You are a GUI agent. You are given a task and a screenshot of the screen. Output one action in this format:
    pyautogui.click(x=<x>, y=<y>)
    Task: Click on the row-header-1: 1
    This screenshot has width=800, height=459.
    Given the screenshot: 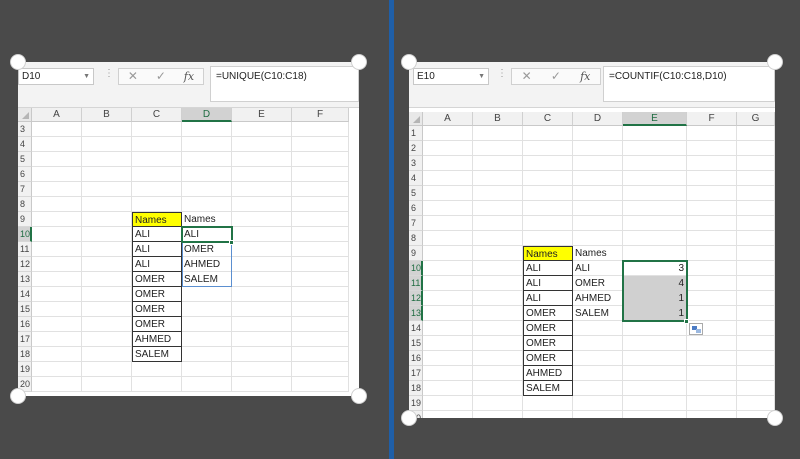 What is the action you would take?
    pyautogui.click(x=416, y=133)
    